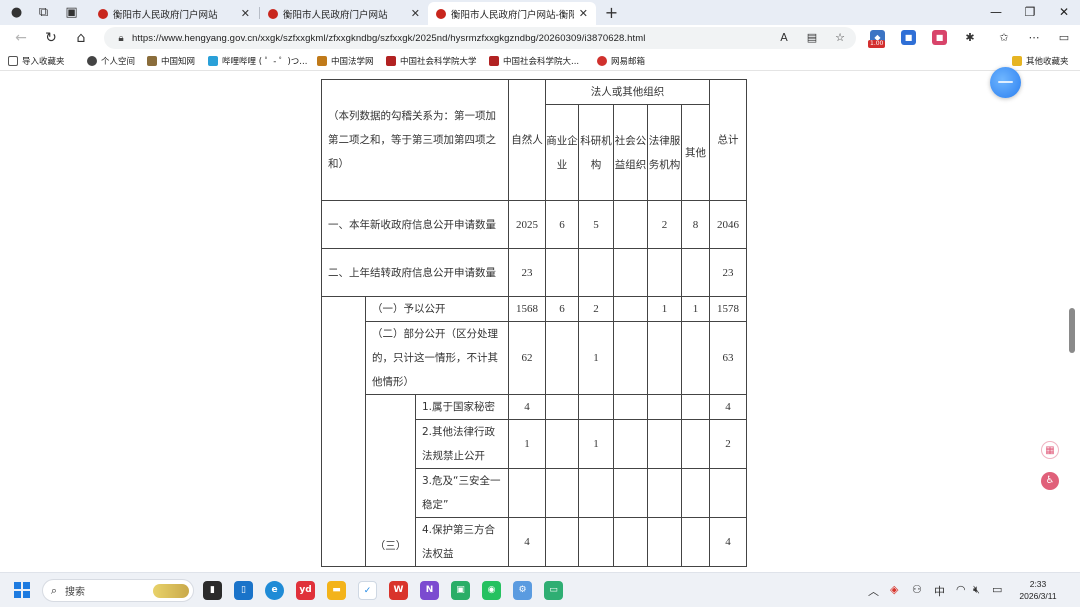  I want to click on todo-icon: ✓, so click(367, 590).